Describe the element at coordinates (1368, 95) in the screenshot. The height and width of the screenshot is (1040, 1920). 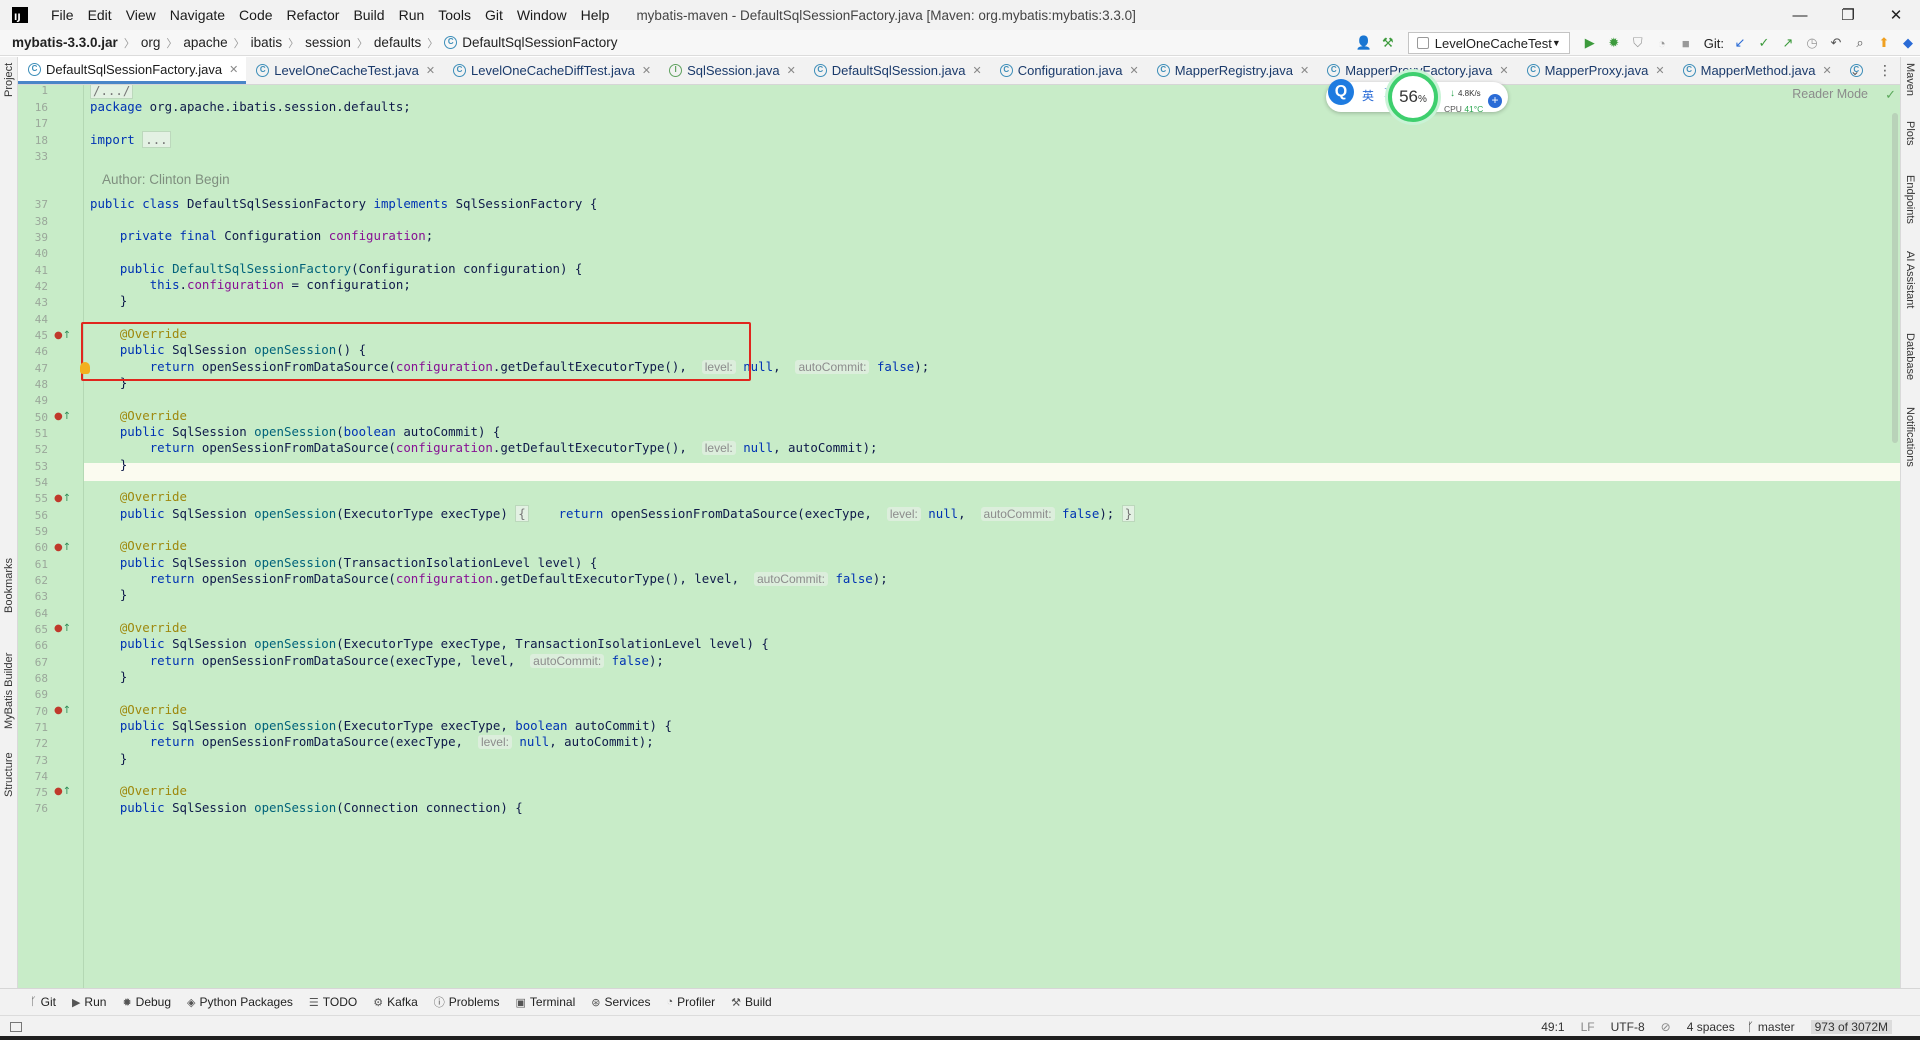
I see `ime-language-label: 英` at that location.